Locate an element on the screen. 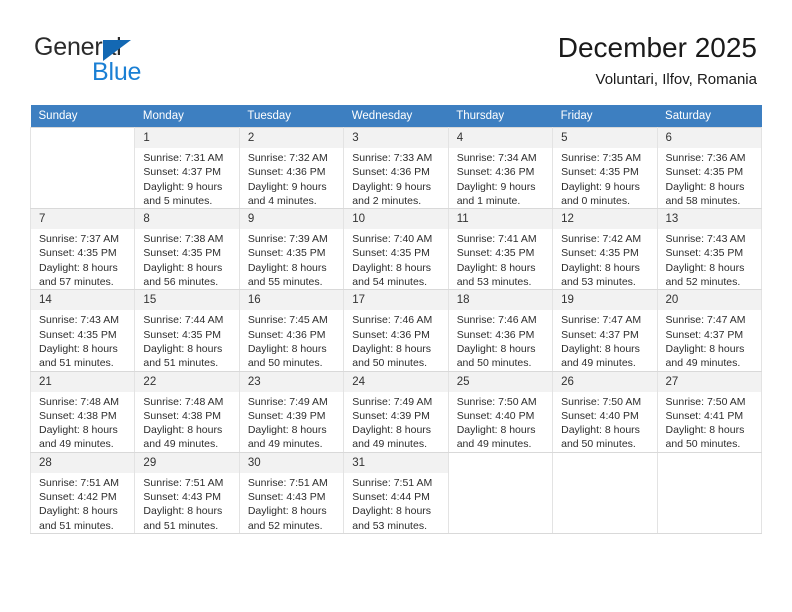 The width and height of the screenshot is (792, 612). sunset-text: Sunset: 4:40 PM is located at coordinates (600, 415).